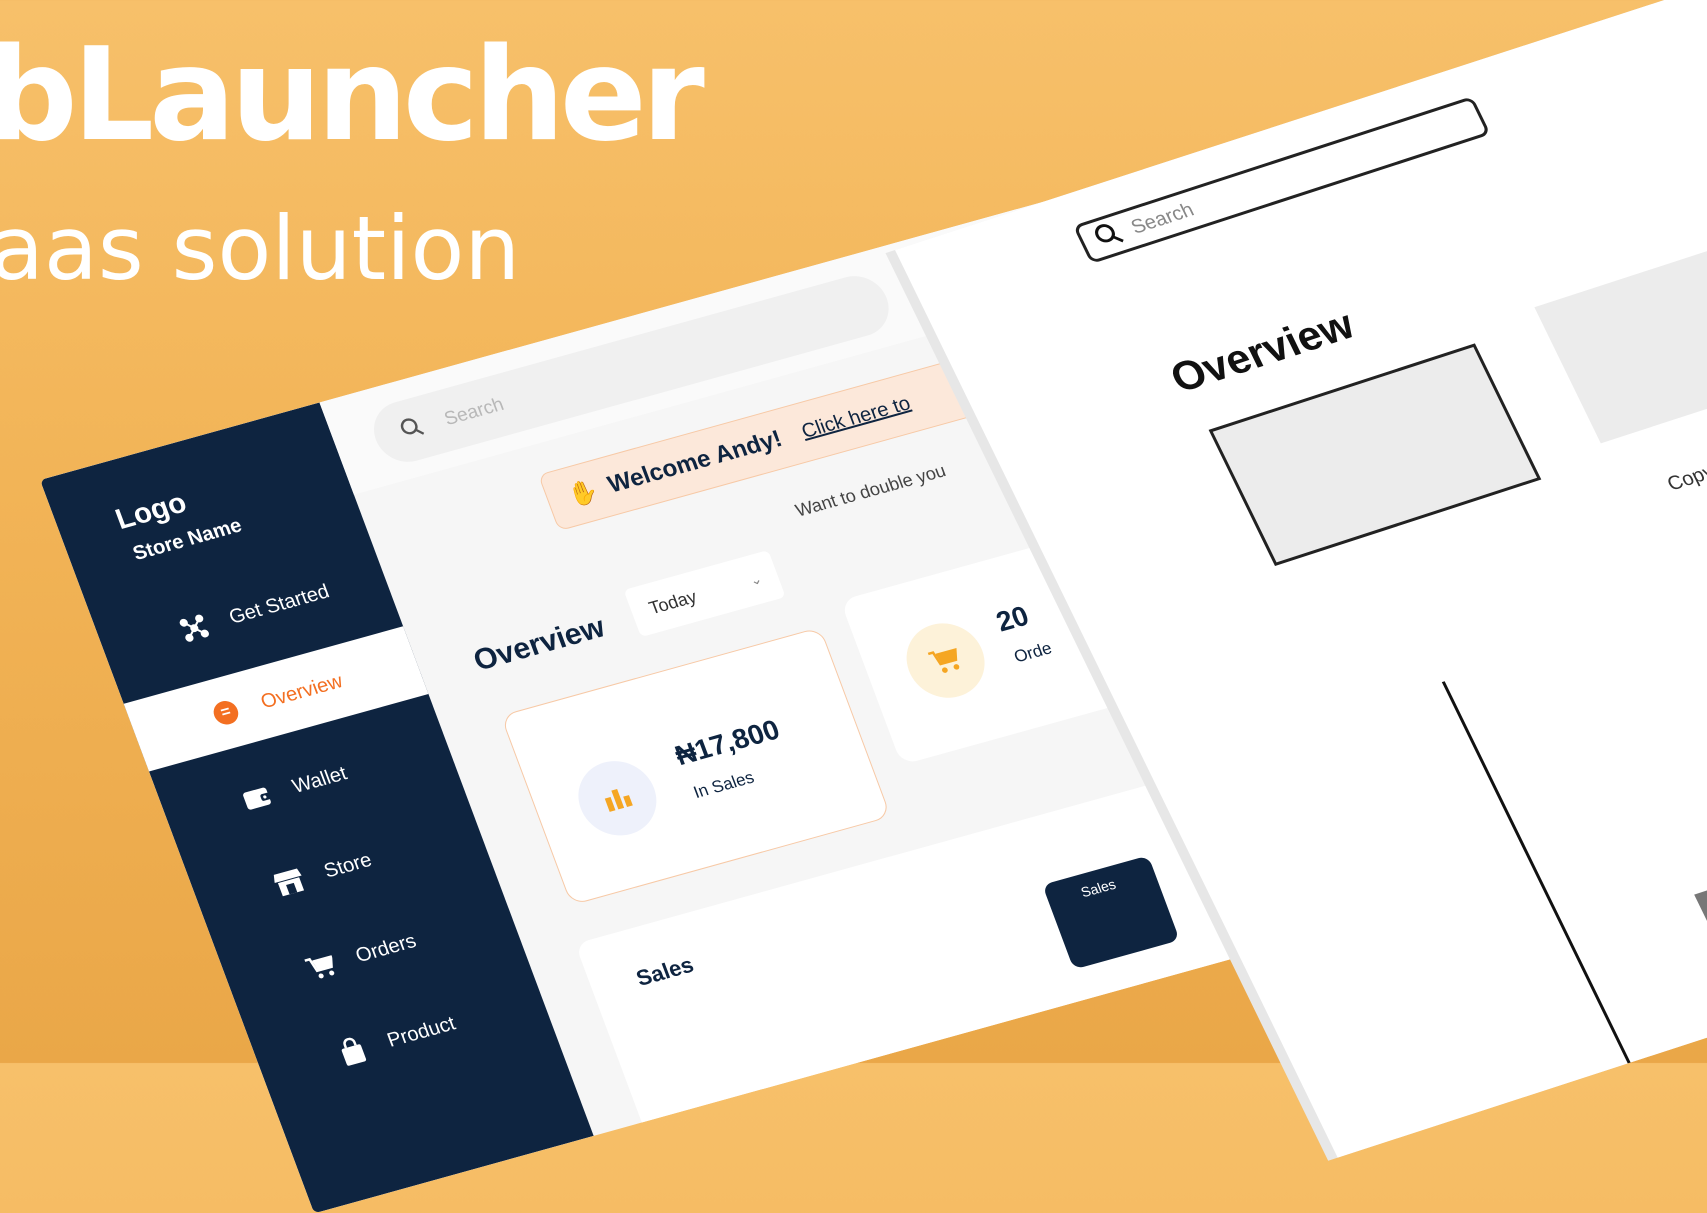  Describe the element at coordinates (1620, 333) in the screenshot. I see `wireframe-image-placeholder` at that location.